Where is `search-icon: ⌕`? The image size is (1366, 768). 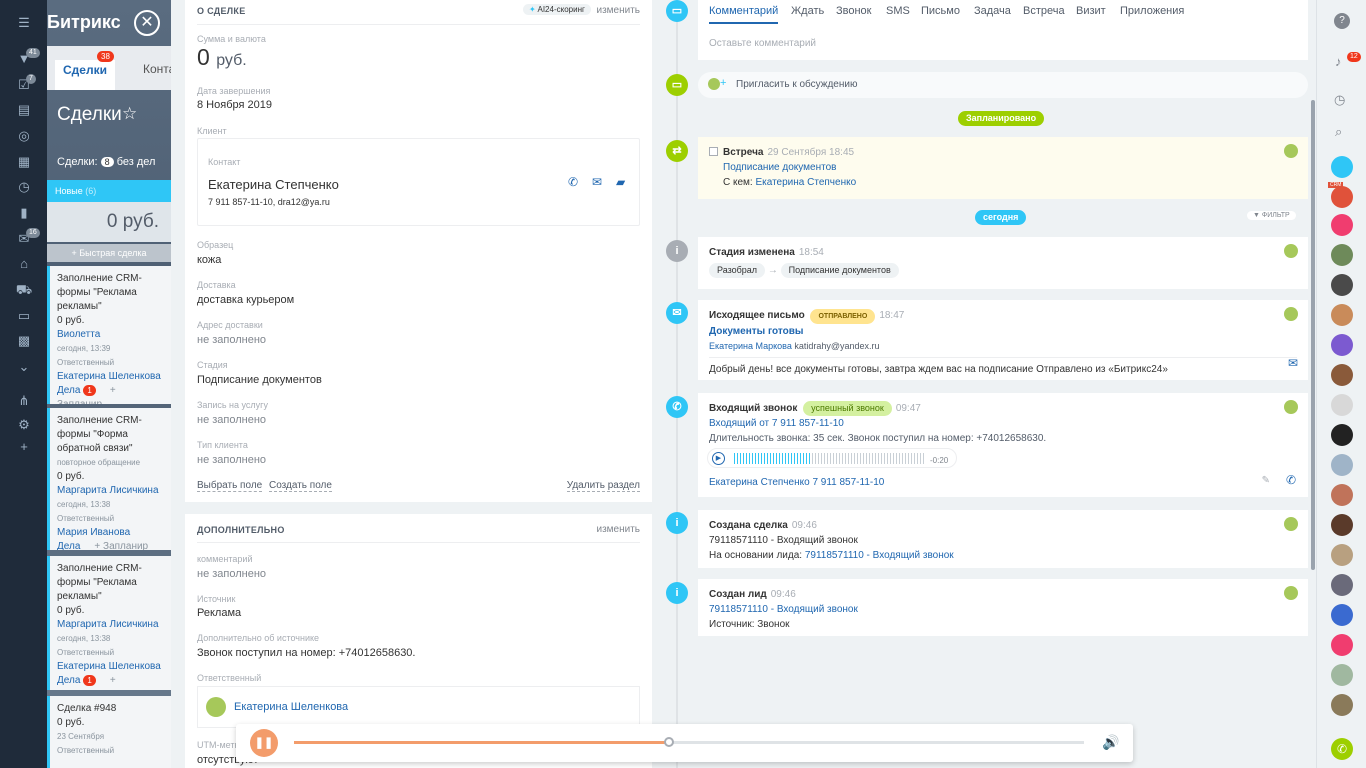 search-icon: ⌕ is located at coordinates (1338, 132).